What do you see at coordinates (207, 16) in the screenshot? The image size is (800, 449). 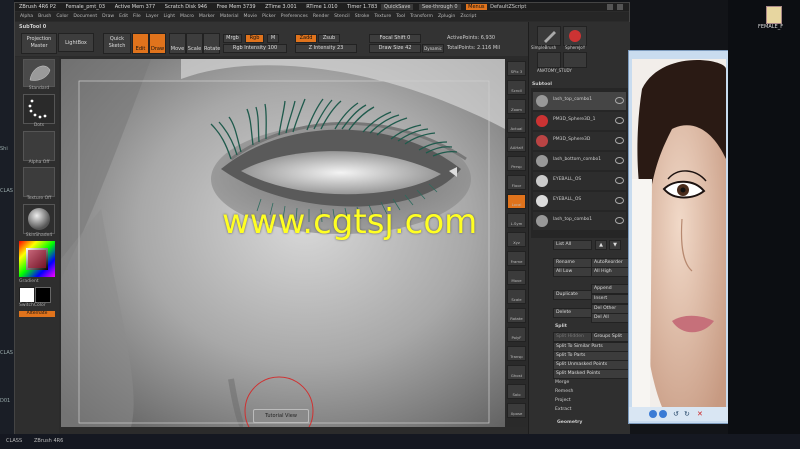 I see `menu-item: Marker` at bounding box center [207, 16].